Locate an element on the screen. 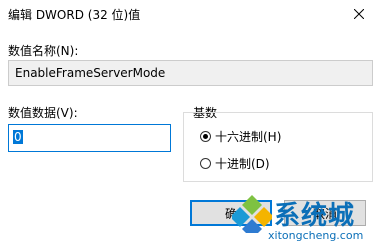  value-name-label: 数值名称(N): is located at coordinates (43, 51).